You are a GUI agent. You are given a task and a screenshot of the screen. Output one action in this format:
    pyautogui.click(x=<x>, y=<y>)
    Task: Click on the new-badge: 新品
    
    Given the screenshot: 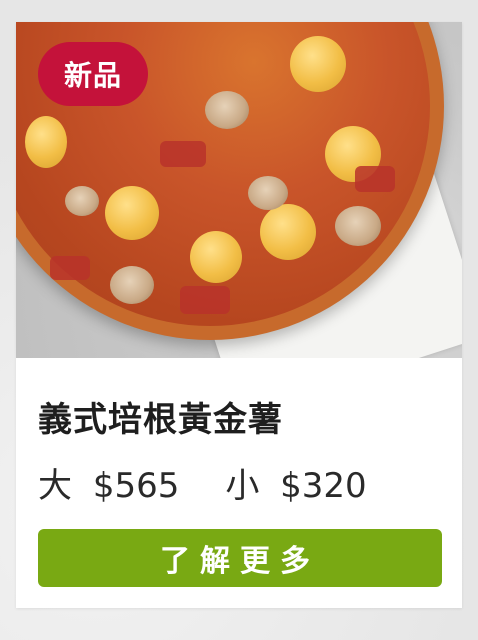 What is the action you would take?
    pyautogui.click(x=93, y=74)
    